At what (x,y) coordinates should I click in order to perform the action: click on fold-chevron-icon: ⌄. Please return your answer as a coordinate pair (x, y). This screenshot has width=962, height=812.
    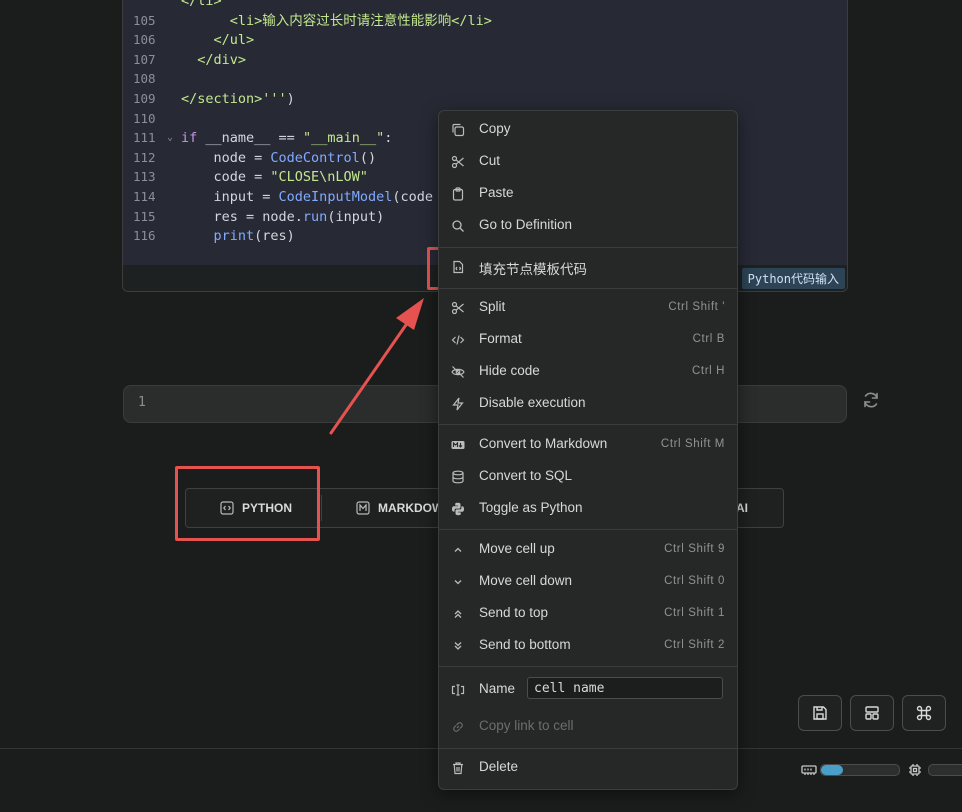
    Looking at the image, I should click on (170, 138).